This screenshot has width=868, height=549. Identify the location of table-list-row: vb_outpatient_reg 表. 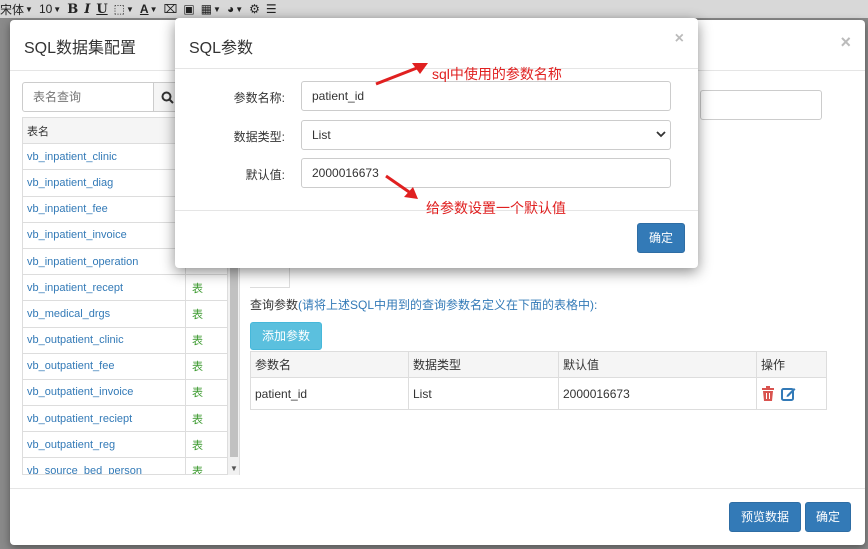
(131, 445).